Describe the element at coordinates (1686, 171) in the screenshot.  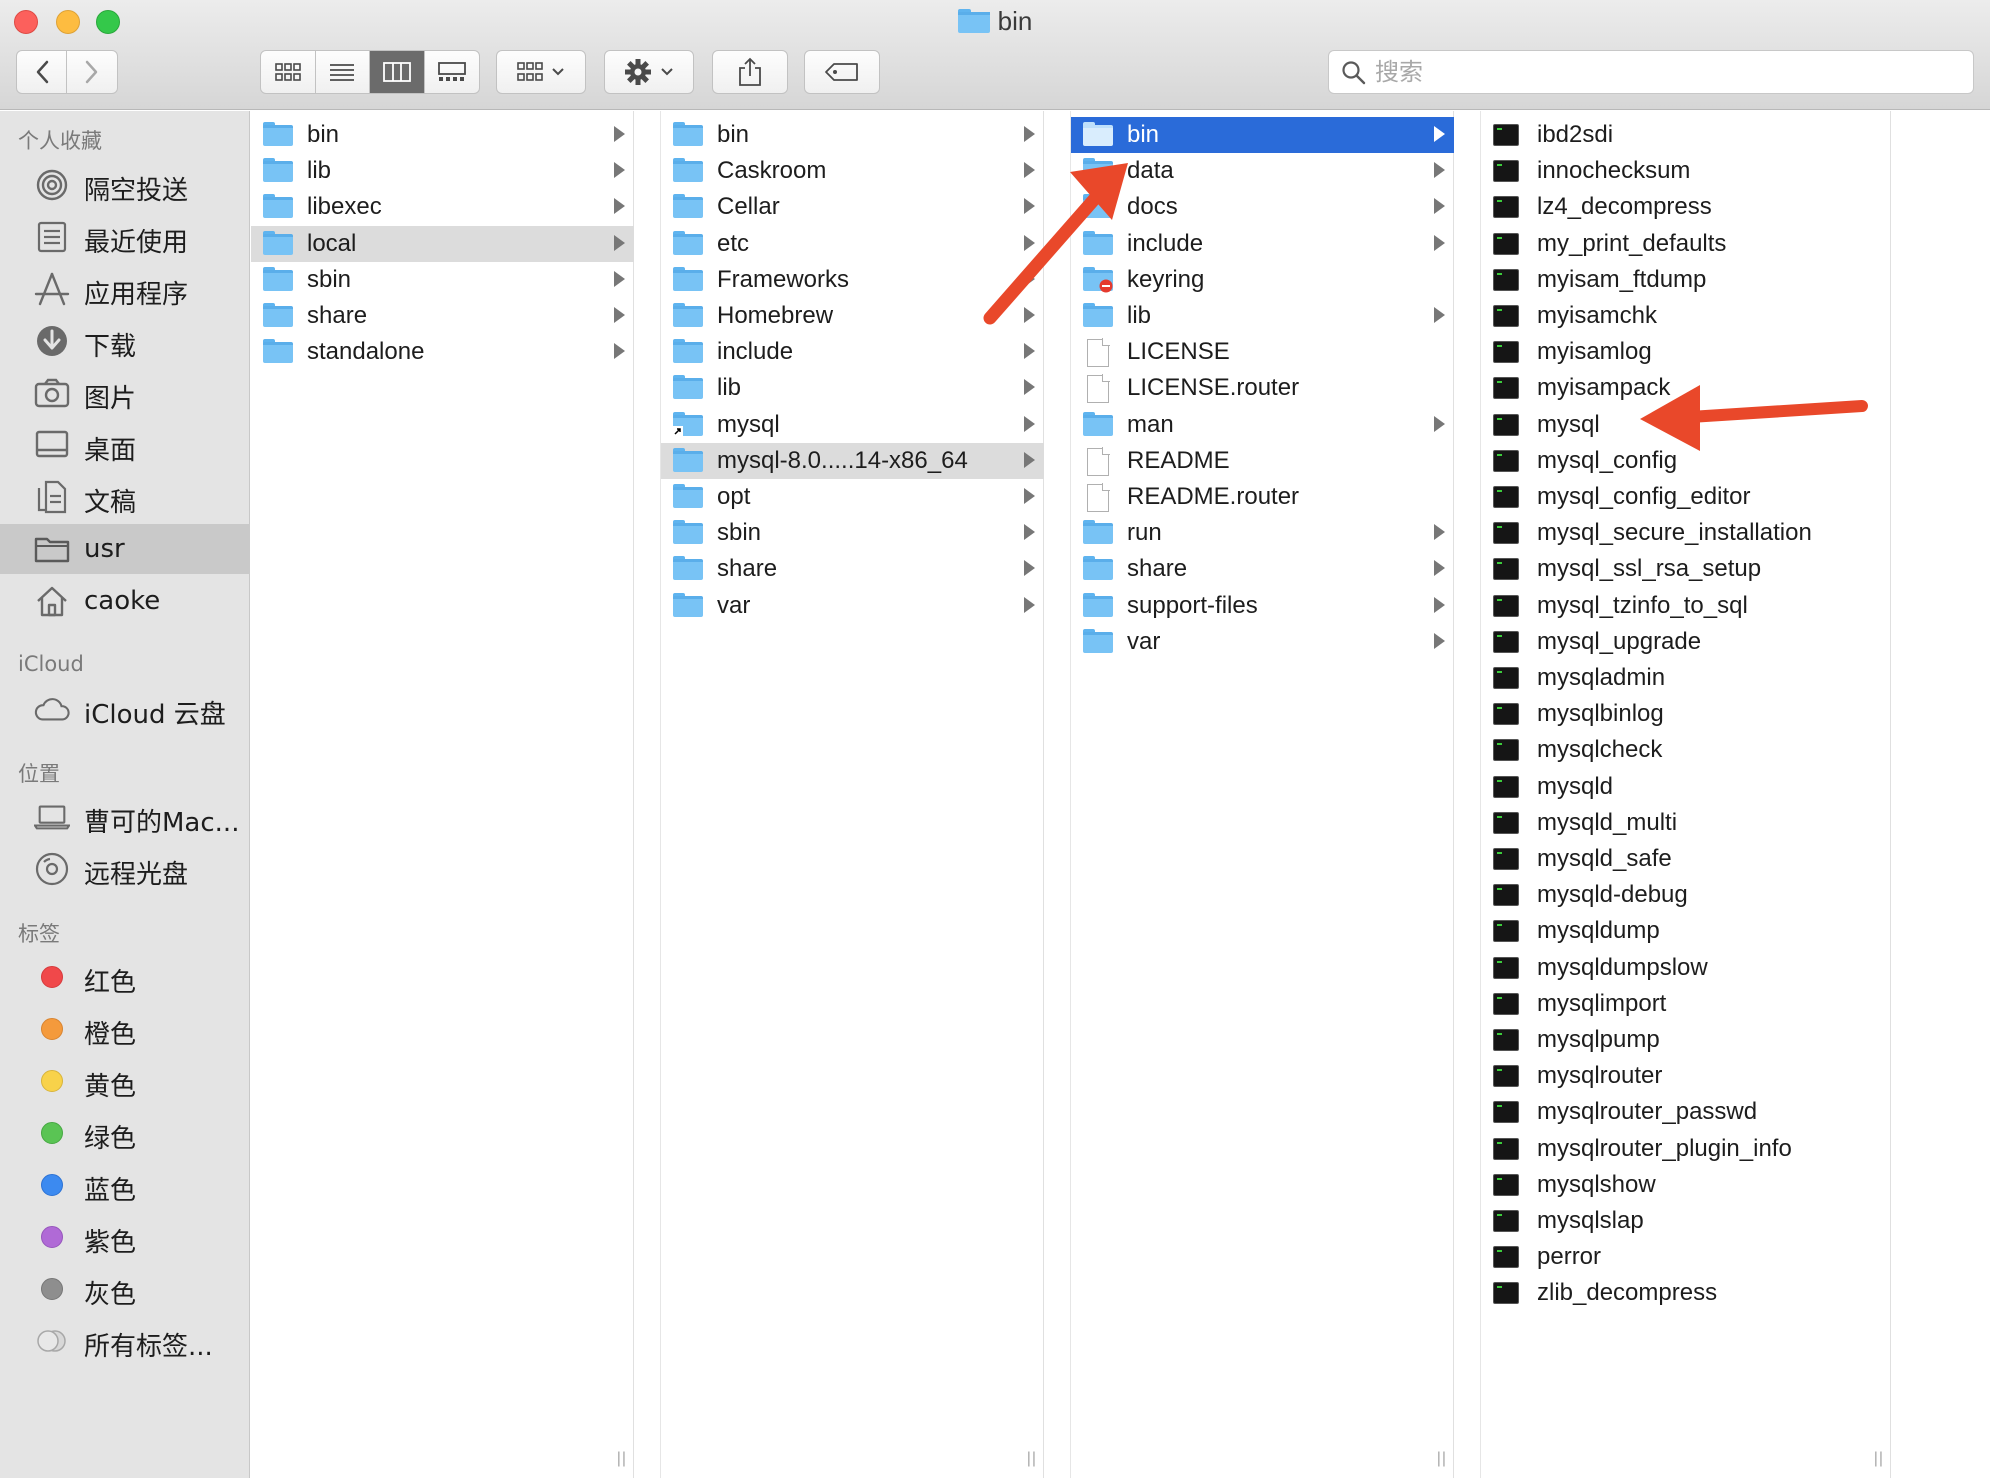
I see `file-row: innochecksum` at that location.